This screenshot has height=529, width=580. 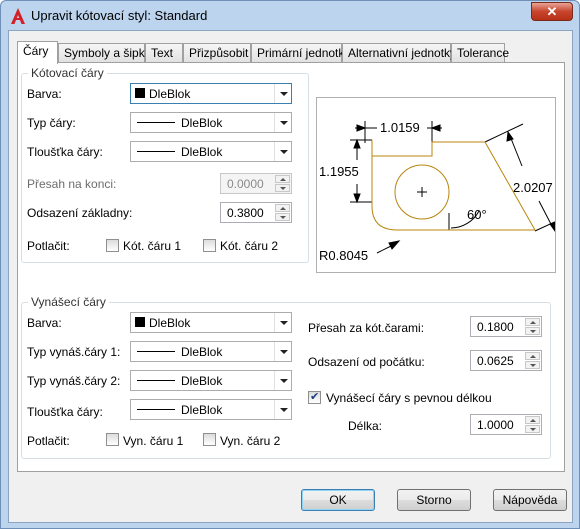 What do you see at coordinates (504, 133) in the screenshot?
I see `ext-line-right-top` at bounding box center [504, 133].